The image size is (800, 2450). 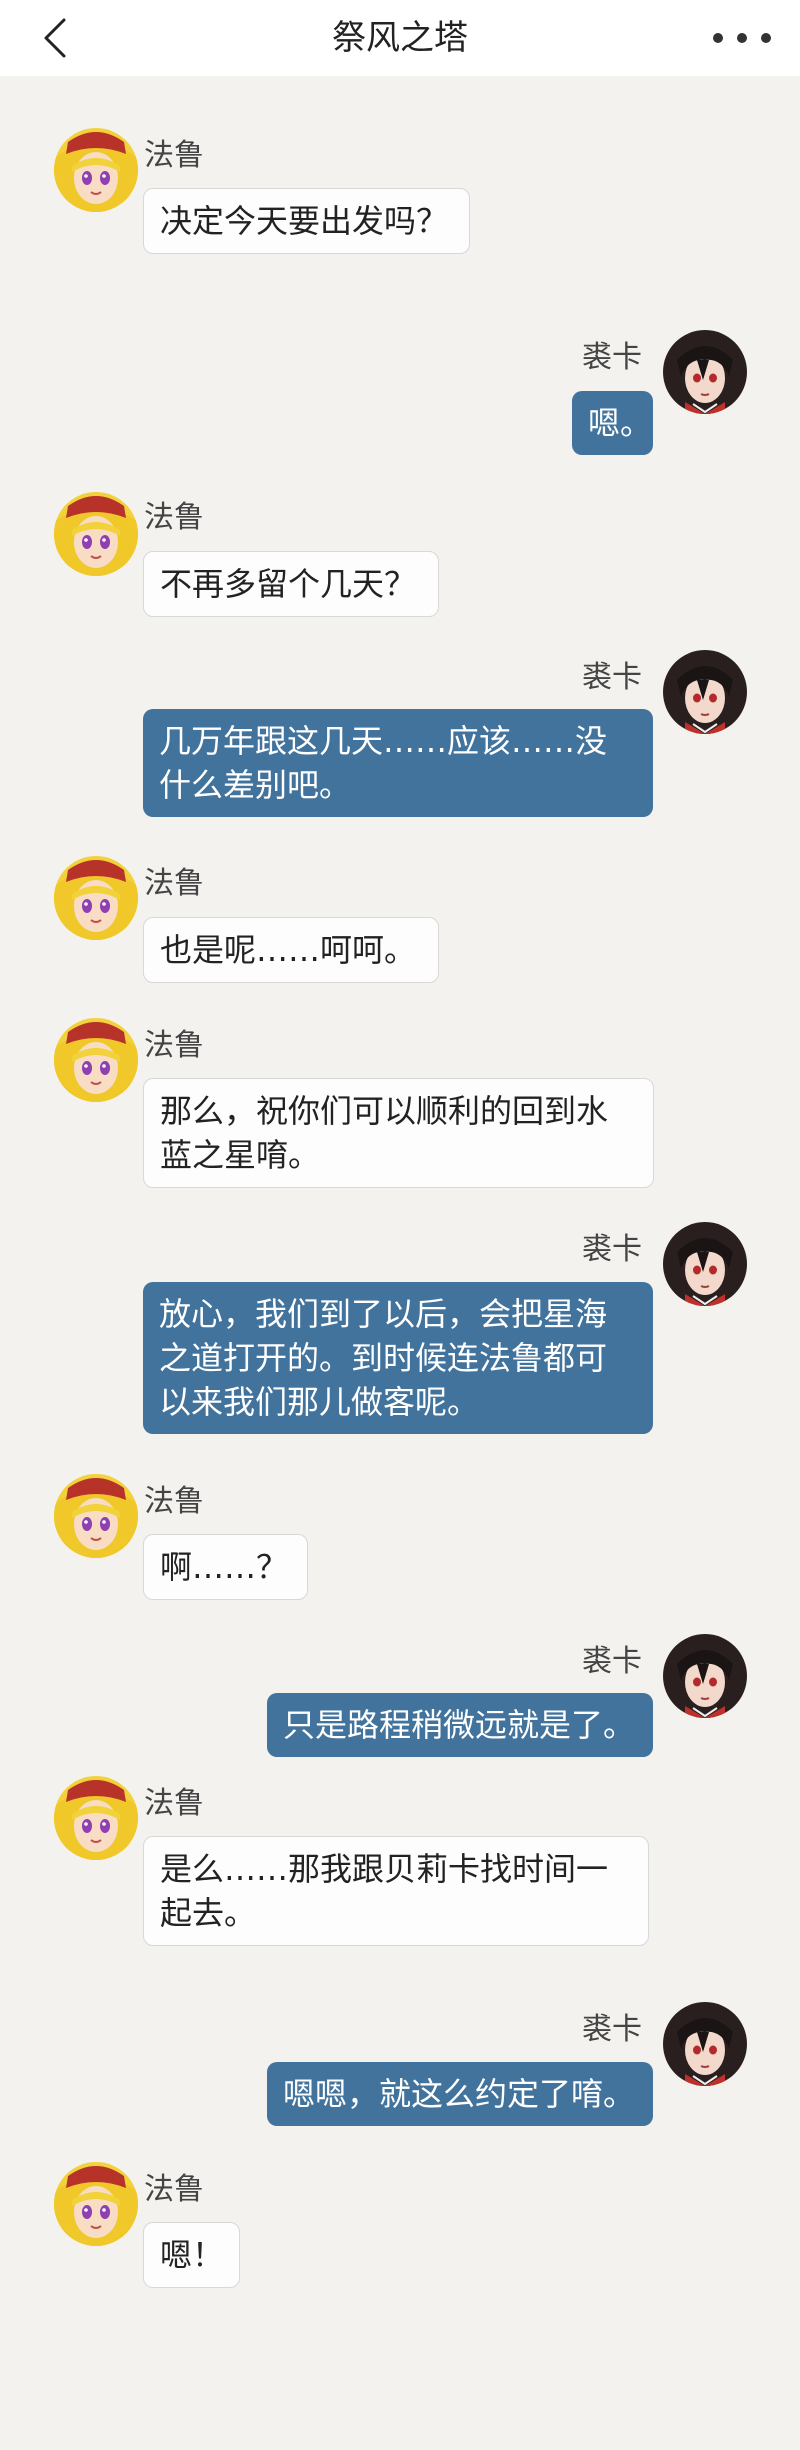 What do you see at coordinates (460, 2094) in the screenshot?
I see `message-bubble: 嗯嗯，就这么约定了唷。` at bounding box center [460, 2094].